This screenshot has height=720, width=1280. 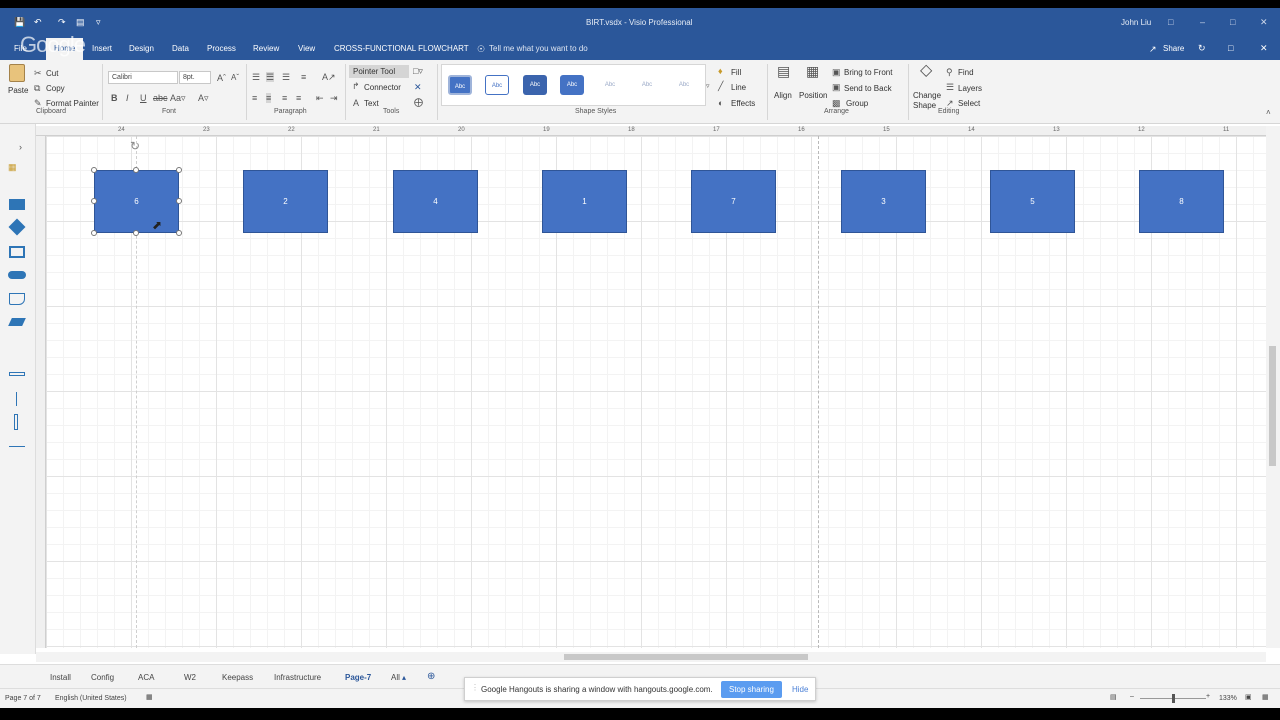 I want to click on page-tab-page-7: Page-7, so click(x=358, y=677).